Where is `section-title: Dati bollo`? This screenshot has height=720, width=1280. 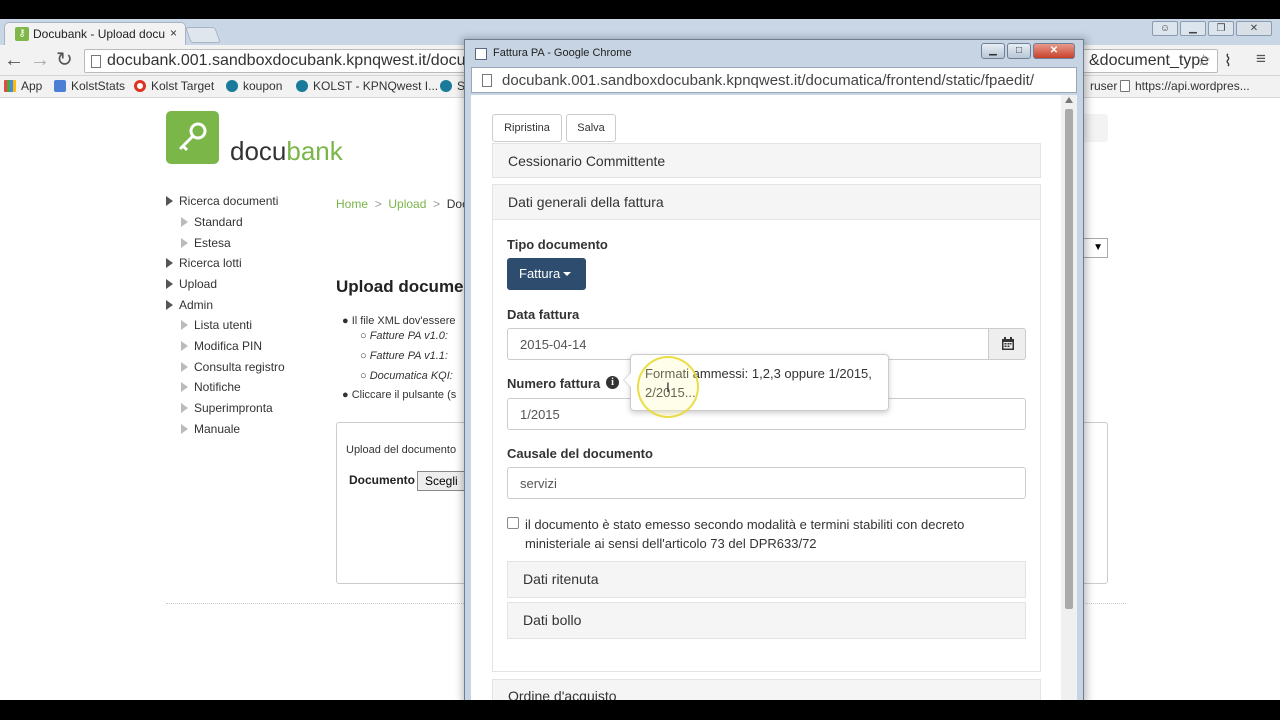 section-title: Dati bollo is located at coordinates (552, 620).